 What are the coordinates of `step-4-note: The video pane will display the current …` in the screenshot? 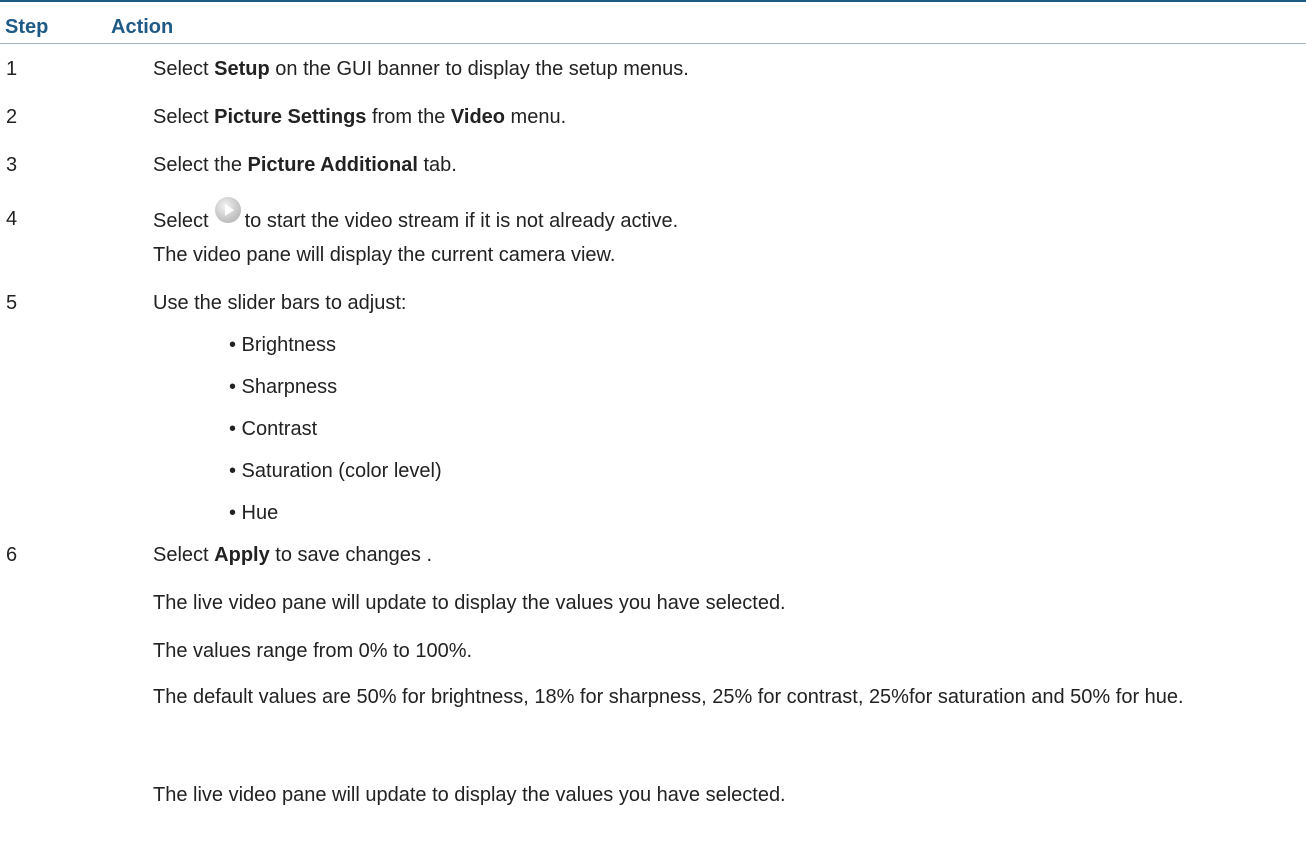 It's located at (384, 255).